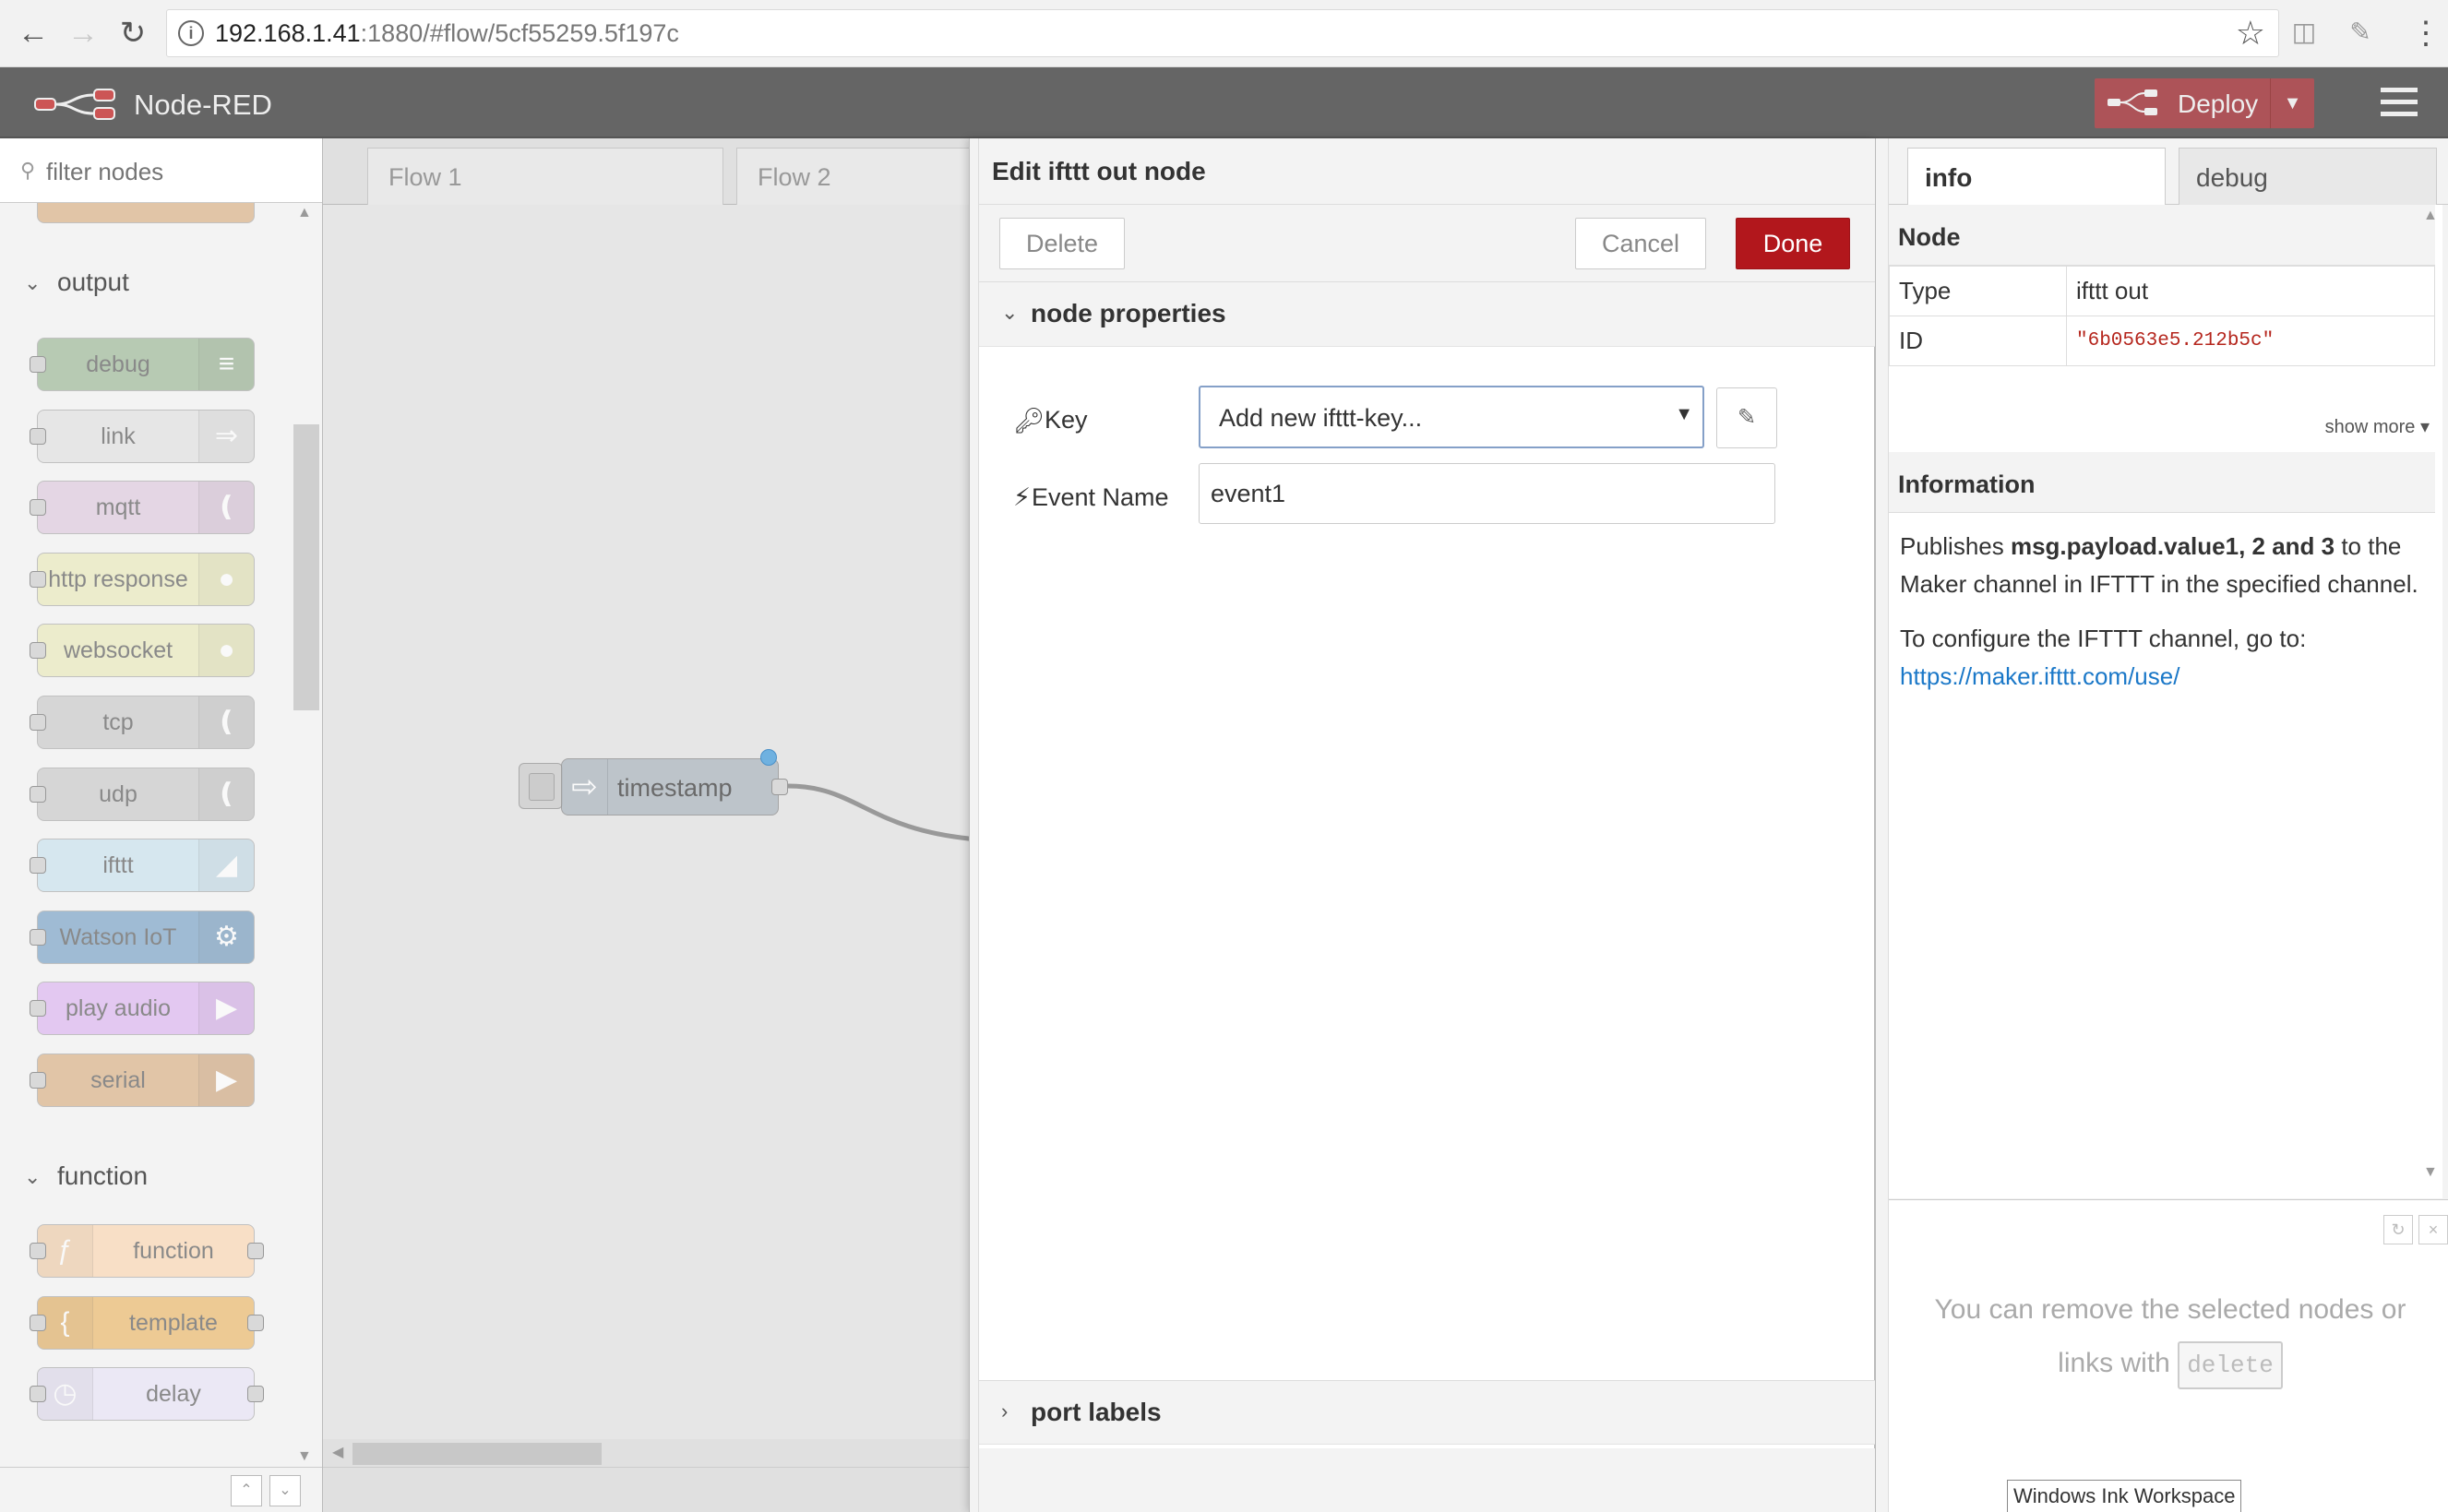  Describe the element at coordinates (83, 33) in the screenshot. I see `forward-icon: →` at that location.